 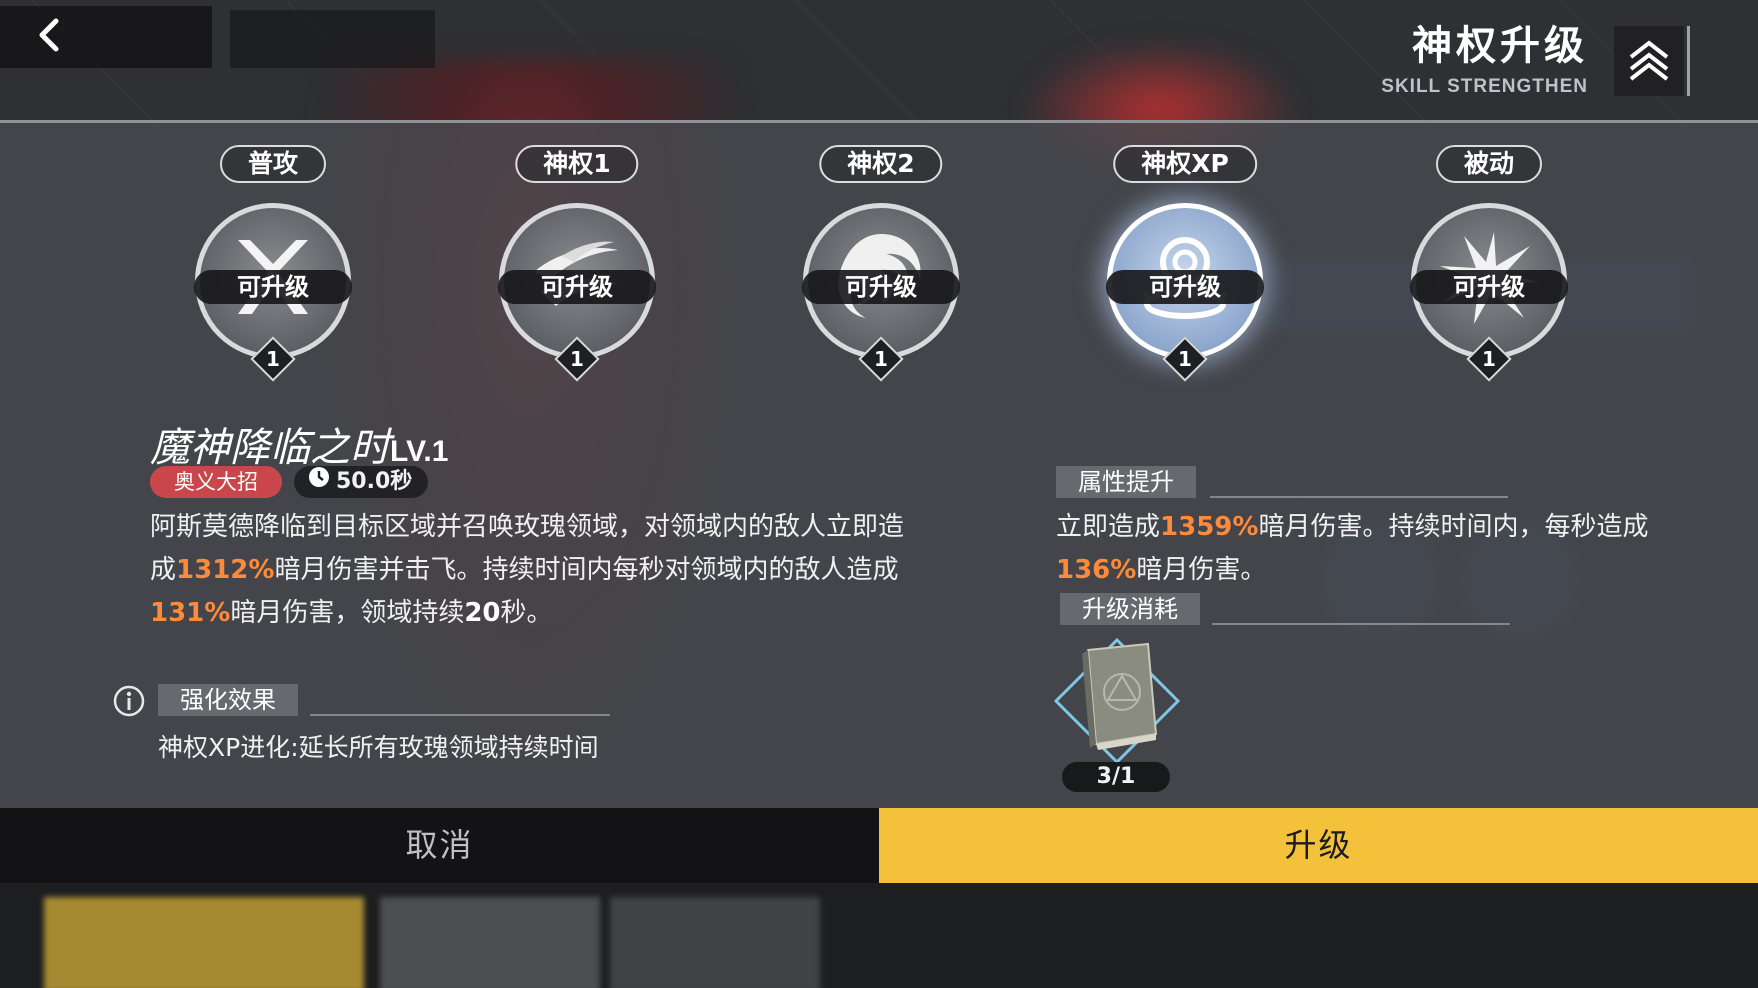 What do you see at coordinates (881, 164) in the screenshot?
I see `skill-tab-label: 神权2` at bounding box center [881, 164].